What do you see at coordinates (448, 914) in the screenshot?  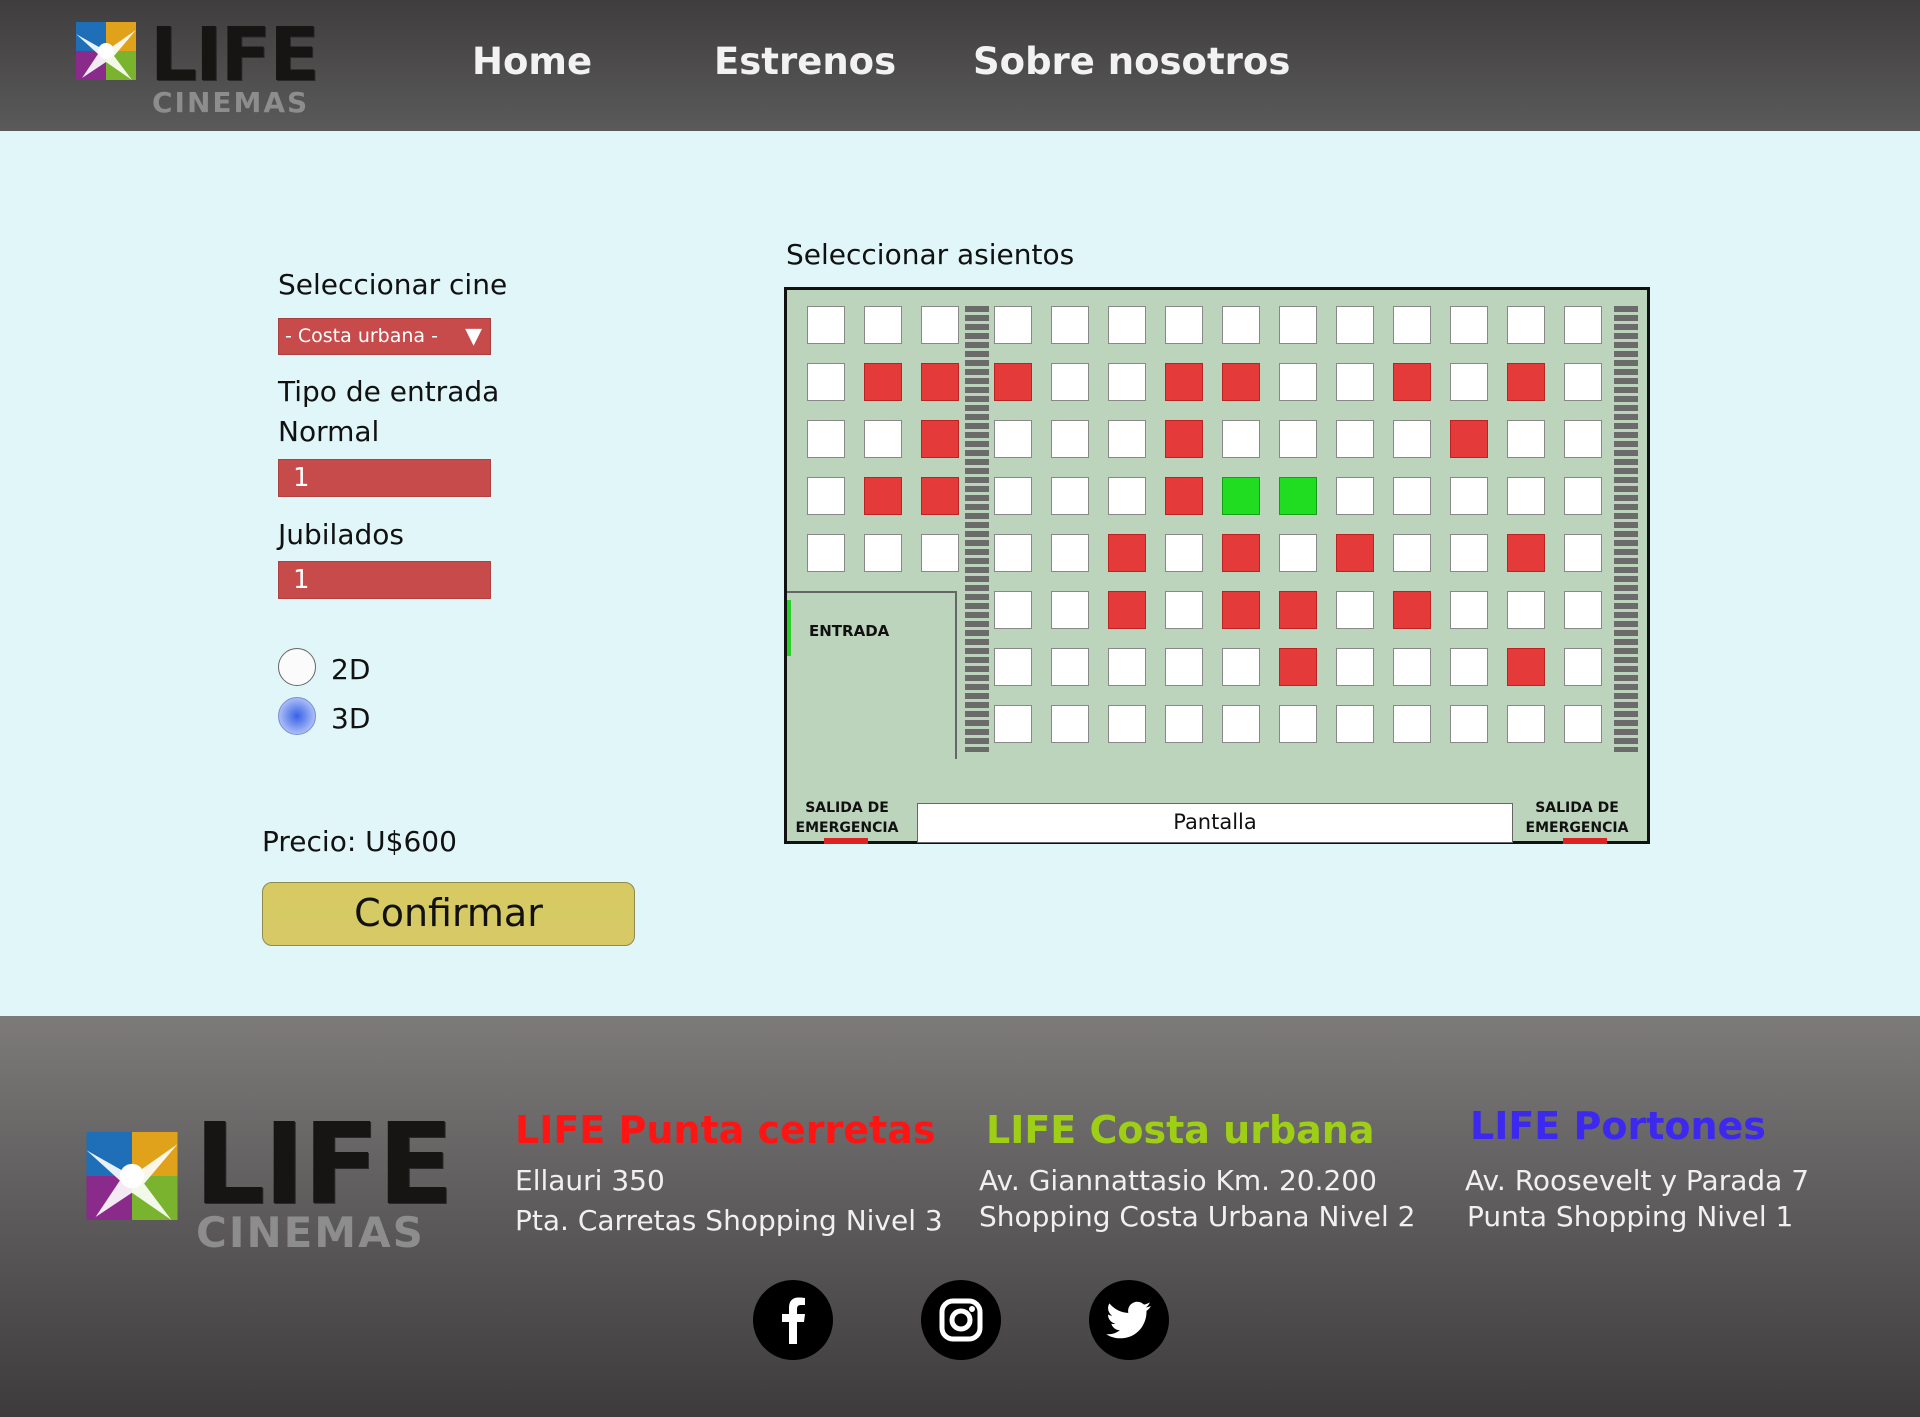 I see `confirm-button: Confirmar` at bounding box center [448, 914].